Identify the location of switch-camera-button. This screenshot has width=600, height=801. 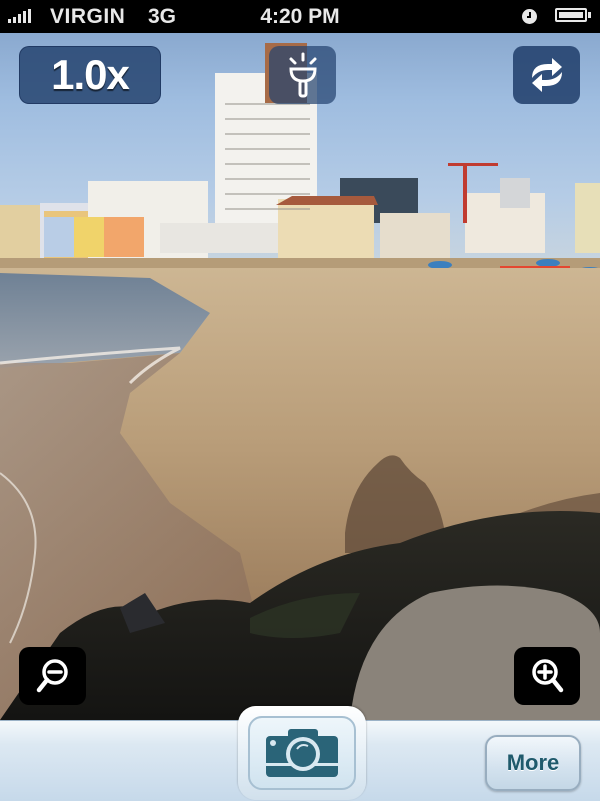
(546, 75).